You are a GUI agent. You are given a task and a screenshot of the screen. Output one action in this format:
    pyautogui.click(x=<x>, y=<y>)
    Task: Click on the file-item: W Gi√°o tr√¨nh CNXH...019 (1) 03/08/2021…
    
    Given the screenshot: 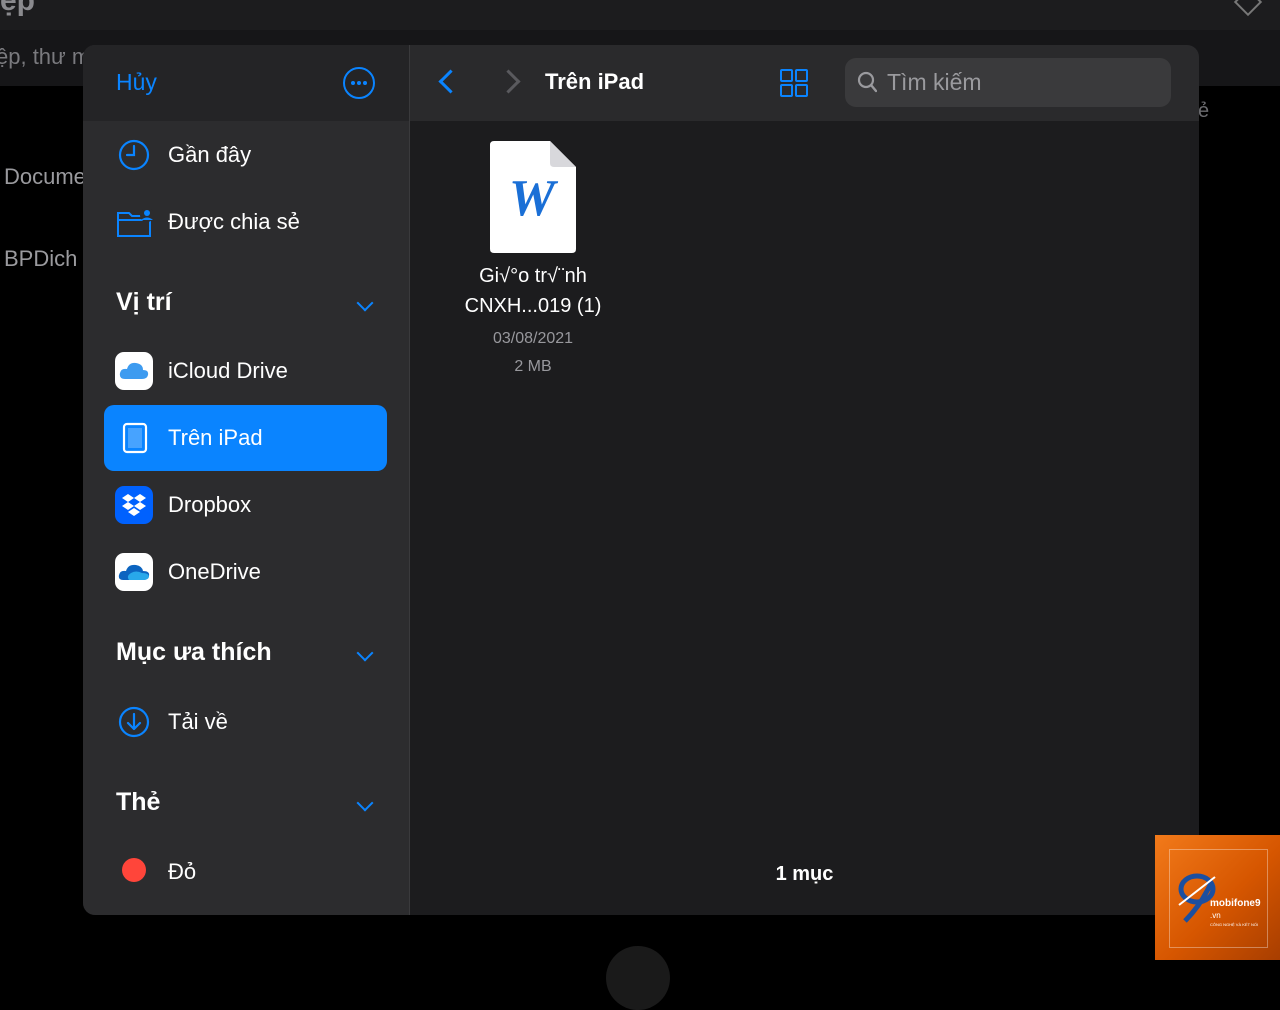 What is the action you would take?
    pyautogui.click(x=533, y=261)
    